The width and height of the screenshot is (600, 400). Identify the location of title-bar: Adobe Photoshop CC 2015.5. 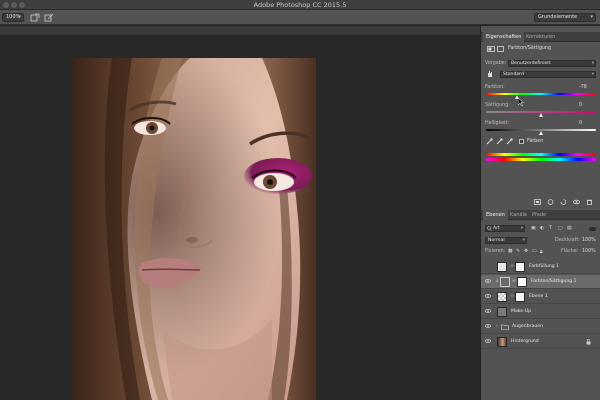
(300, 5).